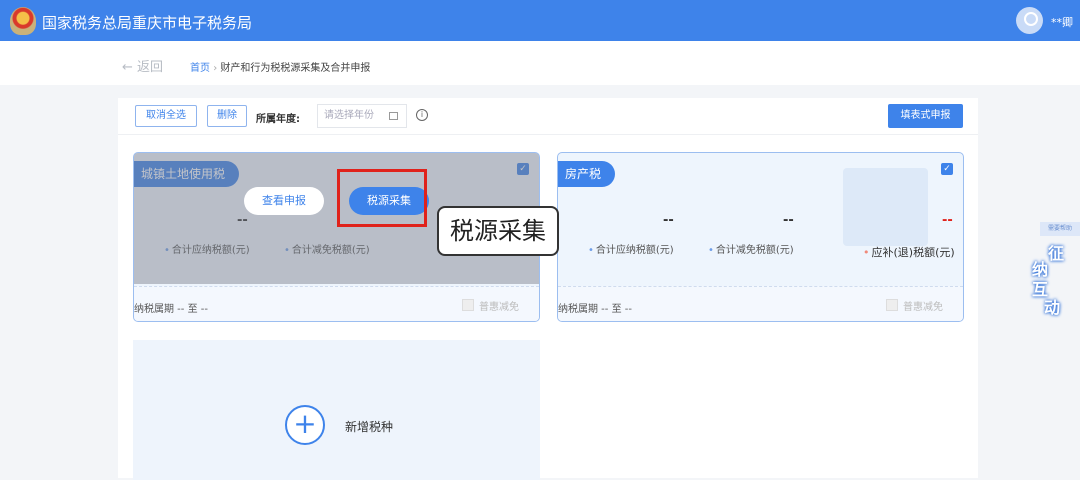 This screenshot has width=1080, height=480. Describe the element at coordinates (788, 220) in the screenshot. I see `total-reduction-value: --` at that location.